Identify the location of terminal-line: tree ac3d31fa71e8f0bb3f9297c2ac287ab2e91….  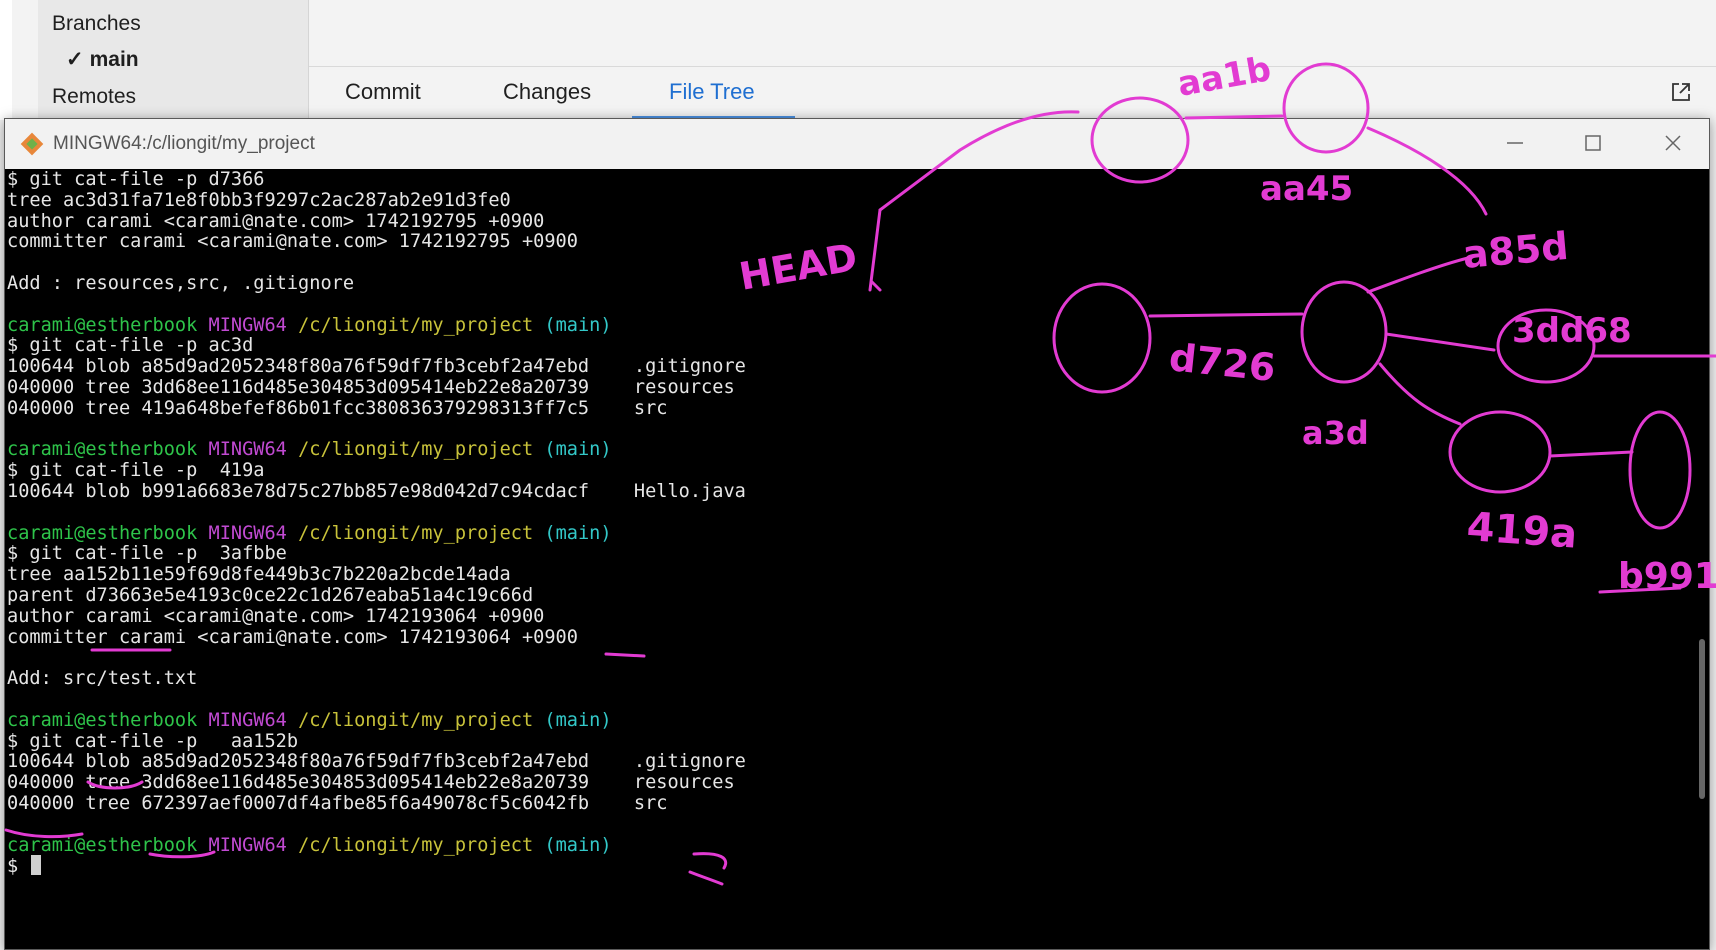
(259, 200).